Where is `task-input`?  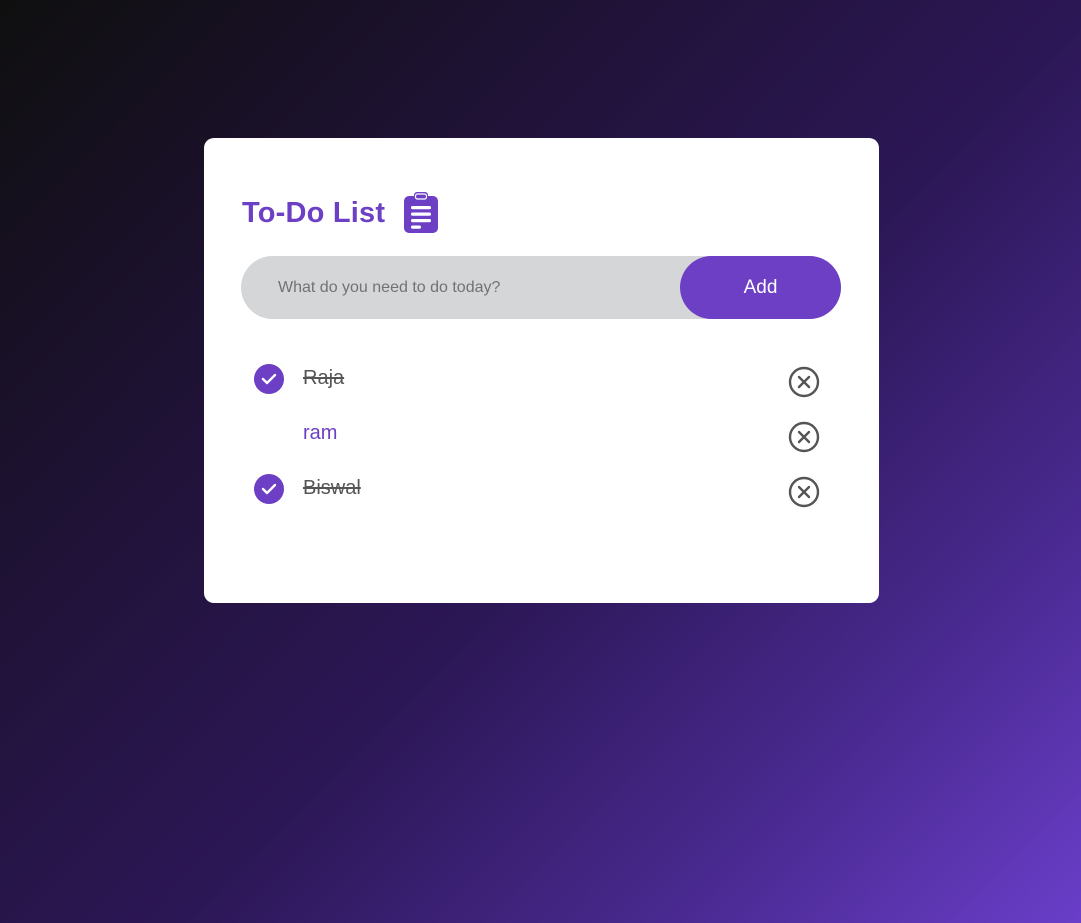 task-input is located at coordinates (460, 287).